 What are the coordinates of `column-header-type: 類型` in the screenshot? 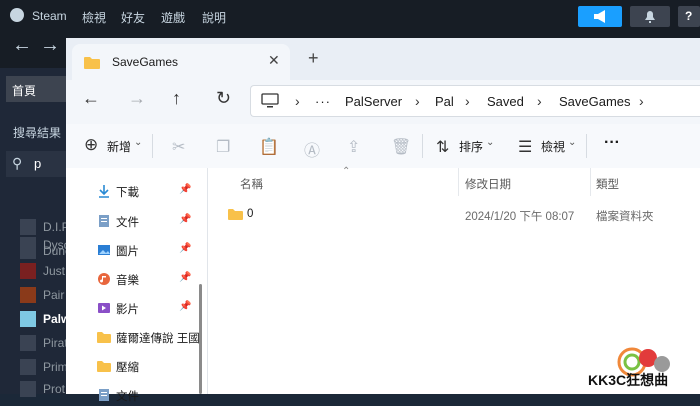 It's located at (607, 184).